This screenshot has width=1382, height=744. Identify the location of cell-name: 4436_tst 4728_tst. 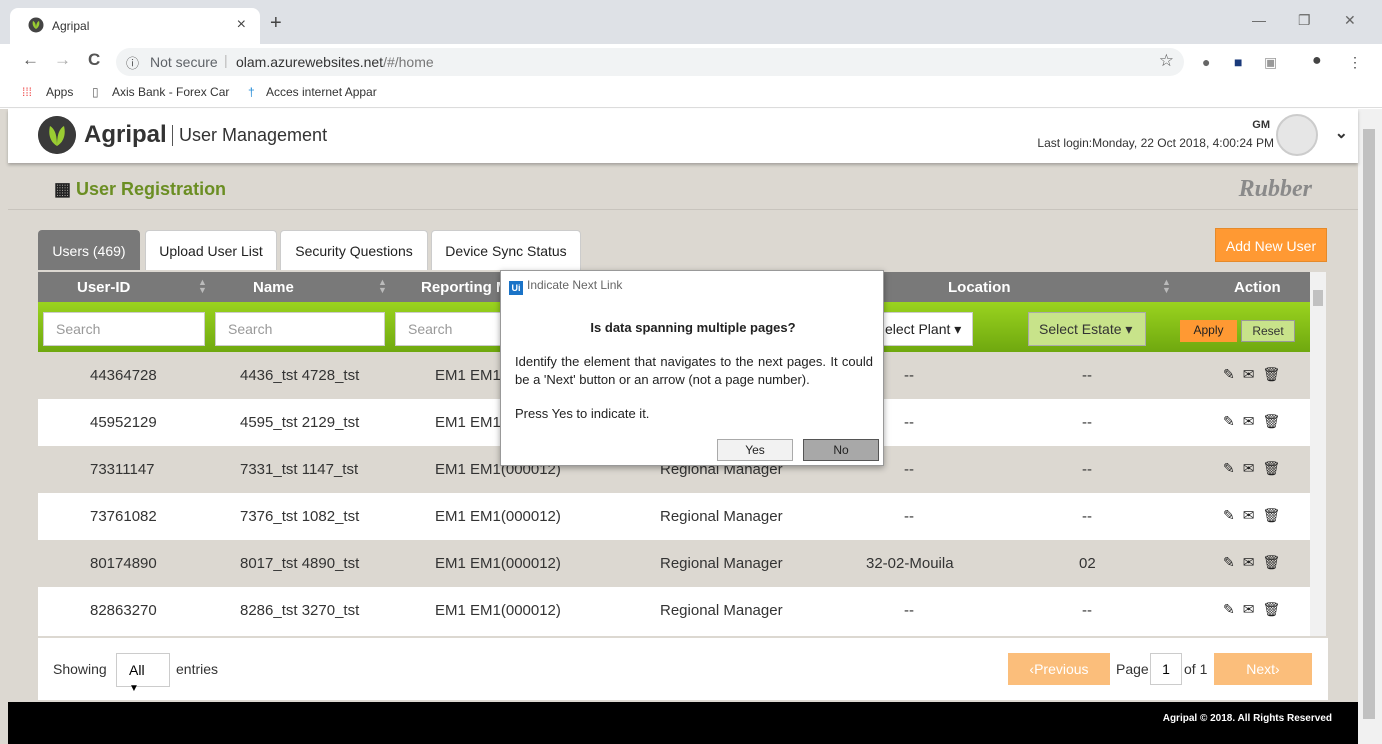
(300, 375).